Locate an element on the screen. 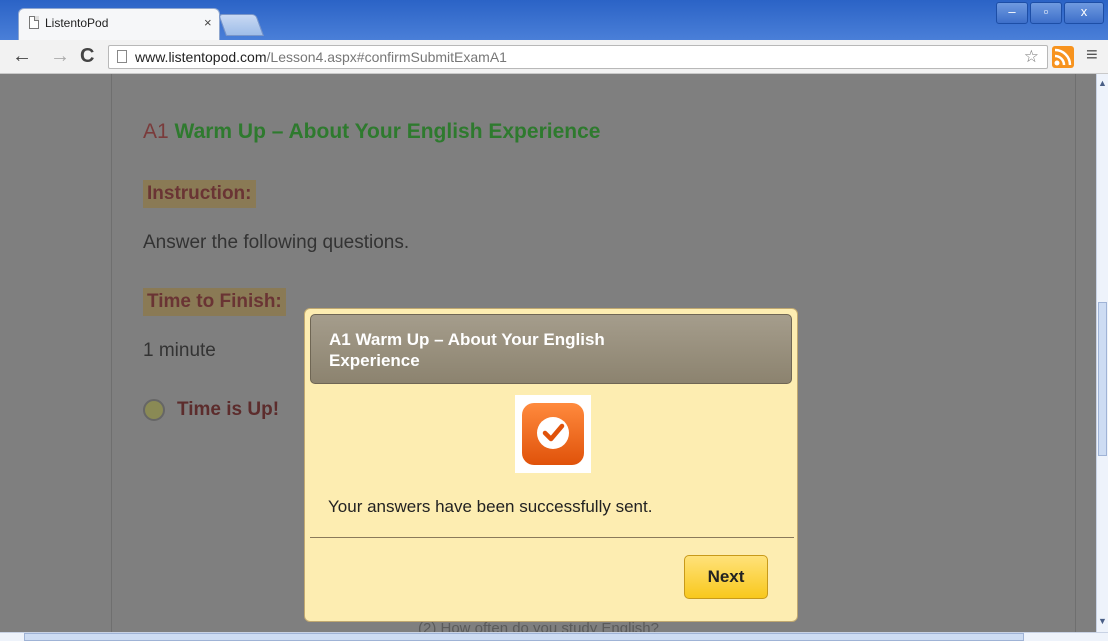  close-window-button: x is located at coordinates (1084, 13).